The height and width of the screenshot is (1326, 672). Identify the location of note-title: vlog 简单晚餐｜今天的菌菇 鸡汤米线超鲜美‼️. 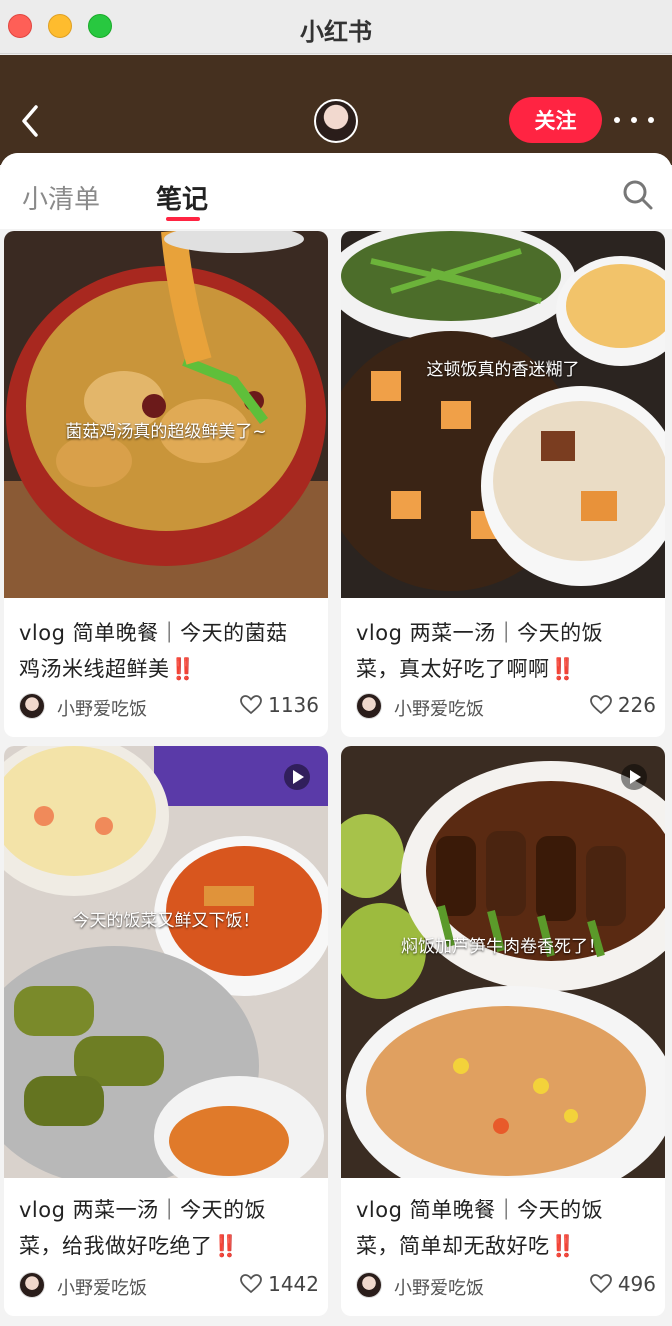
(169, 651).